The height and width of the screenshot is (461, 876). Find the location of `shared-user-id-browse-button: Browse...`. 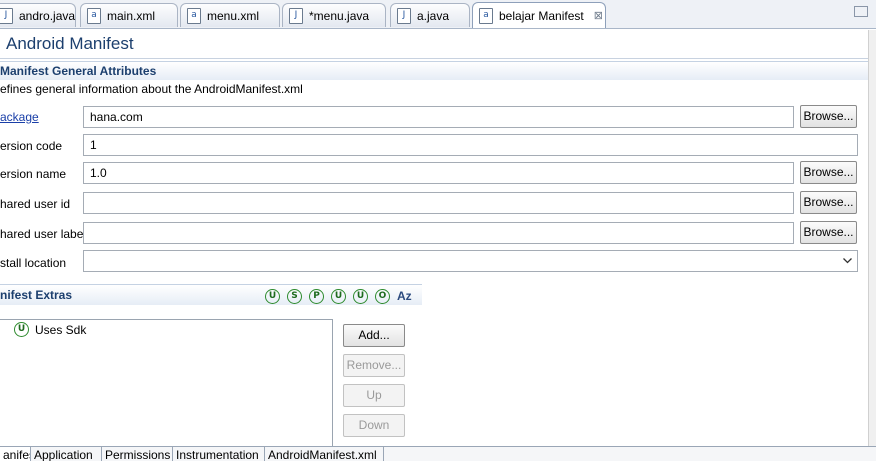

shared-user-id-browse-button: Browse... is located at coordinates (828, 202).